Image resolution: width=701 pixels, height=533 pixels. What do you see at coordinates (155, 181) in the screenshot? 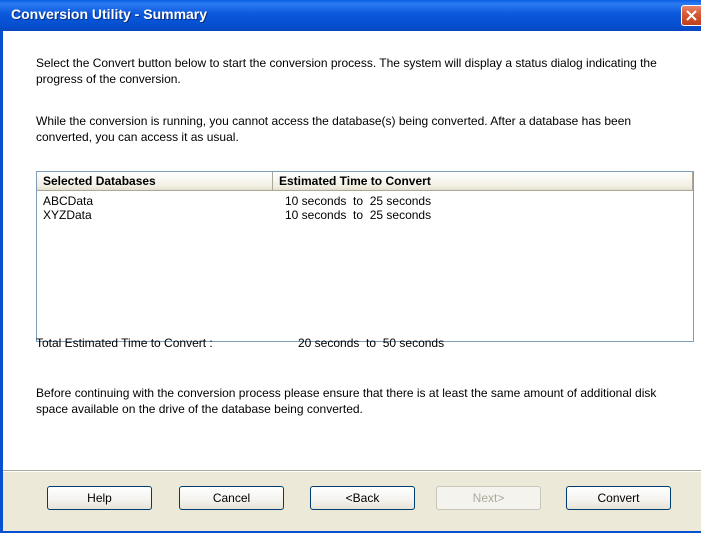
I see `column-header-selected-databases: Selected Databases` at bounding box center [155, 181].